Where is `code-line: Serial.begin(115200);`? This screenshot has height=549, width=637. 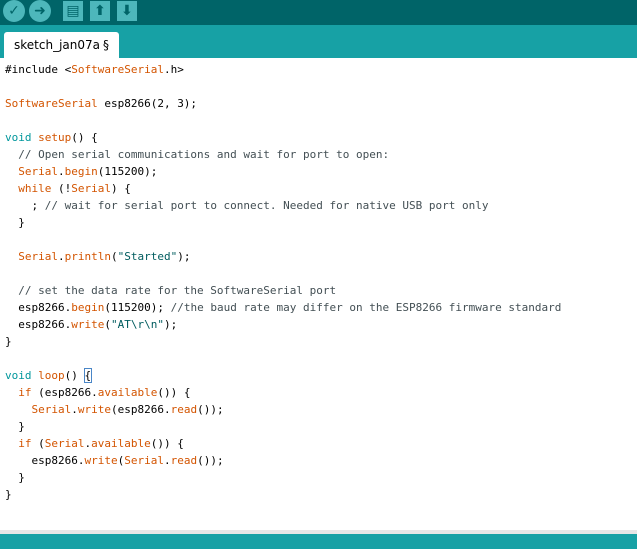
code-line: Serial.begin(115200); is located at coordinates (81, 171).